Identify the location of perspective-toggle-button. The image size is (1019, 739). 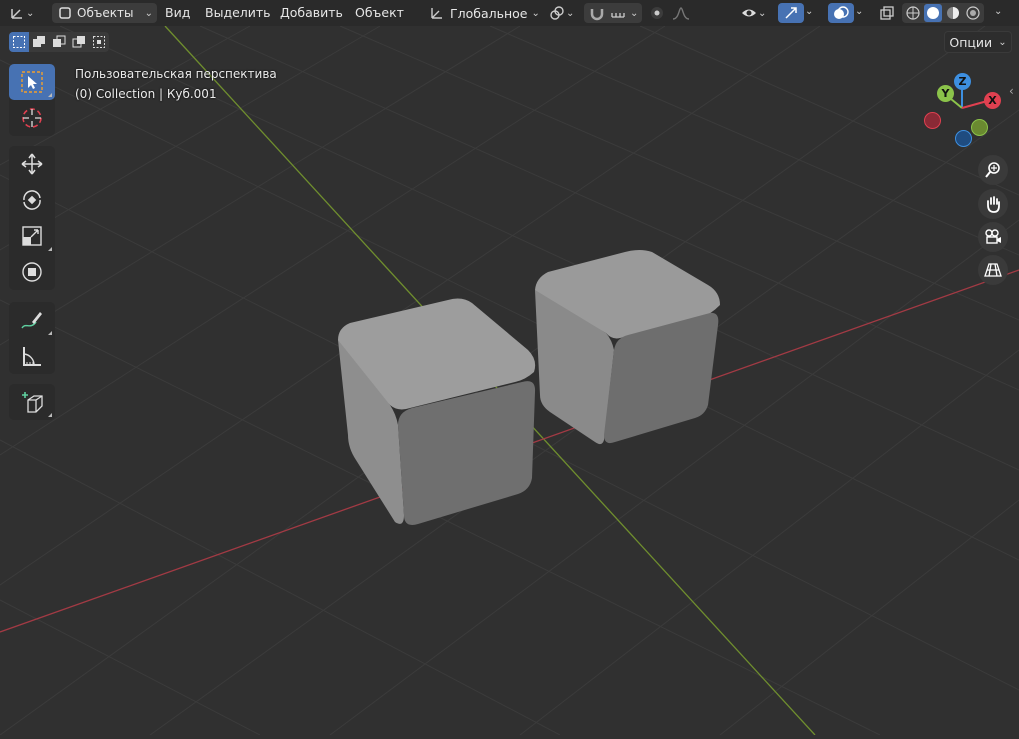
(993, 270).